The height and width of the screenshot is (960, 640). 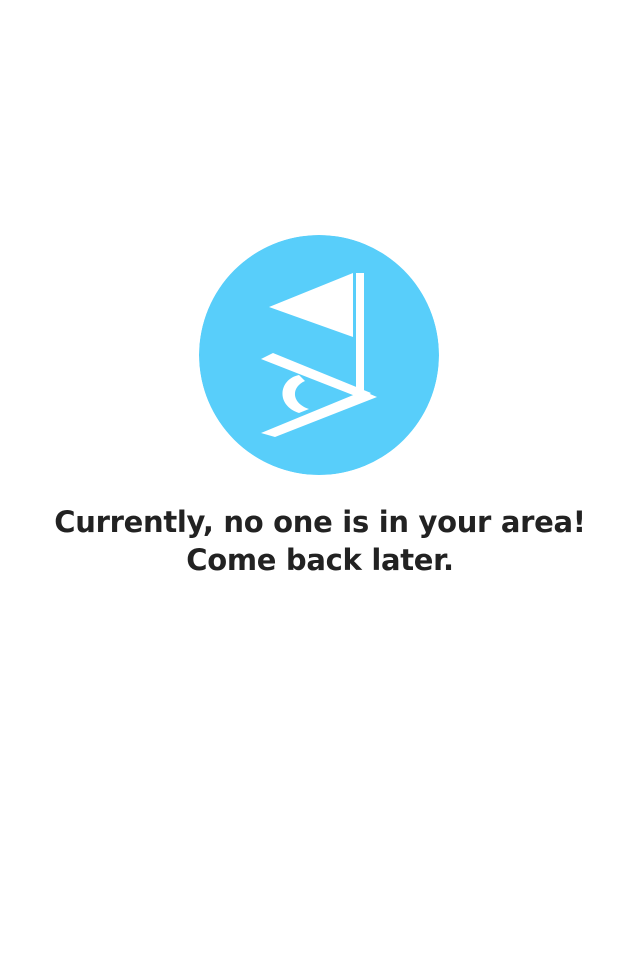 I want to click on flag-logo-icon, so click(x=319, y=355).